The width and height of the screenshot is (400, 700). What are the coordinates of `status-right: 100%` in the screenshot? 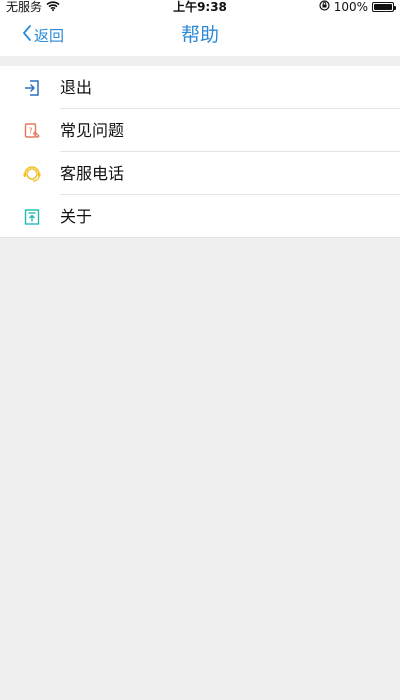 It's located at (357, 7).